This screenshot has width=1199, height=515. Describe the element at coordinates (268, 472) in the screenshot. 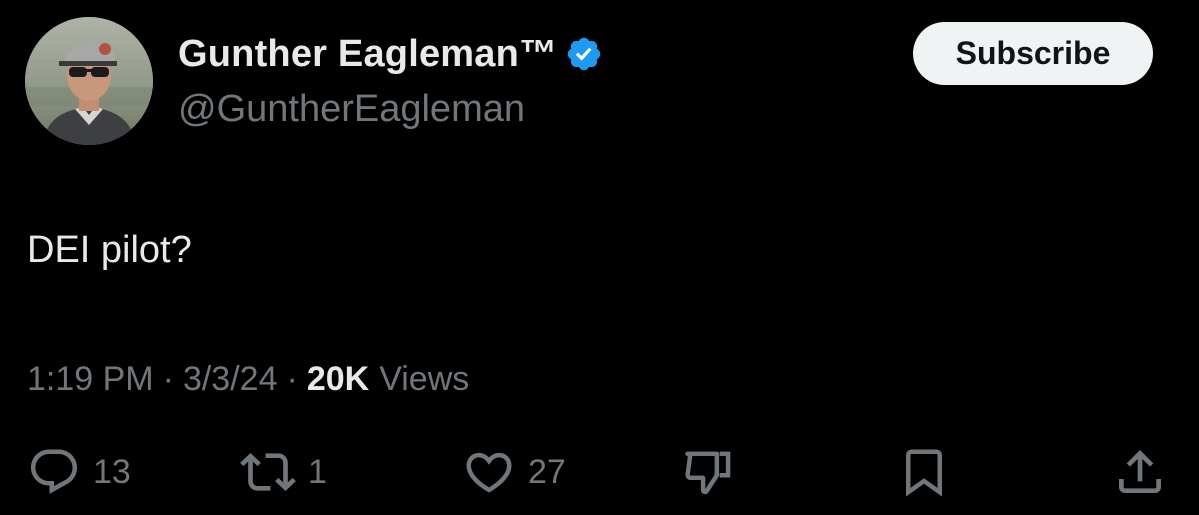

I see `repost-icon` at that location.